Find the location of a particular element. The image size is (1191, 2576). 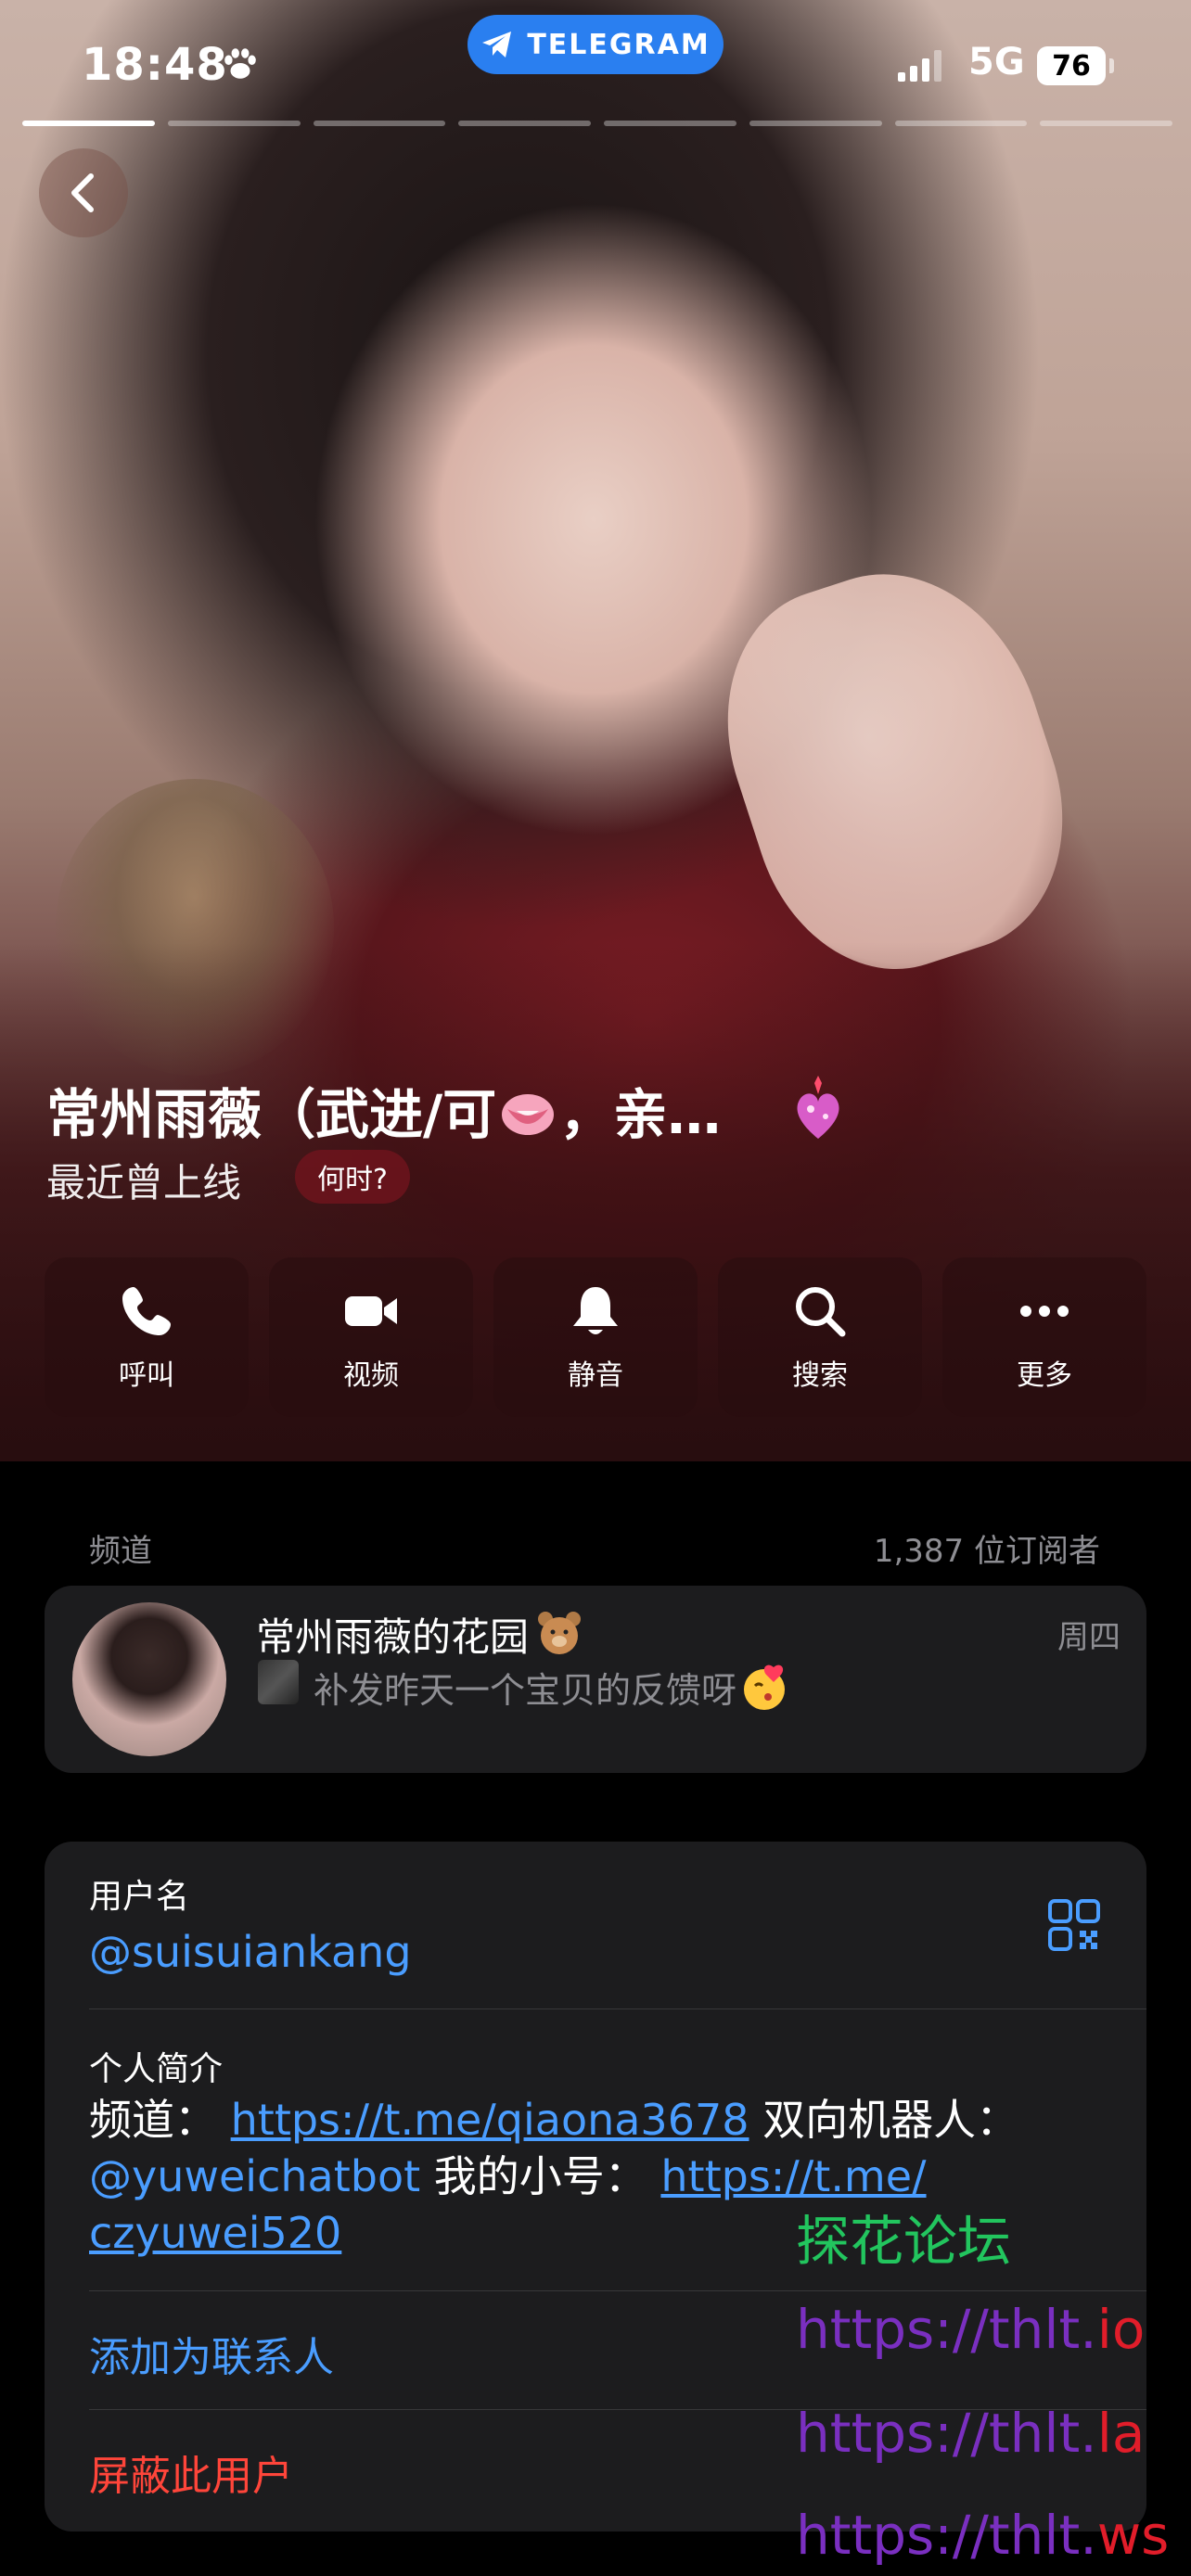

more-label: 更多 is located at coordinates (1044, 1376).